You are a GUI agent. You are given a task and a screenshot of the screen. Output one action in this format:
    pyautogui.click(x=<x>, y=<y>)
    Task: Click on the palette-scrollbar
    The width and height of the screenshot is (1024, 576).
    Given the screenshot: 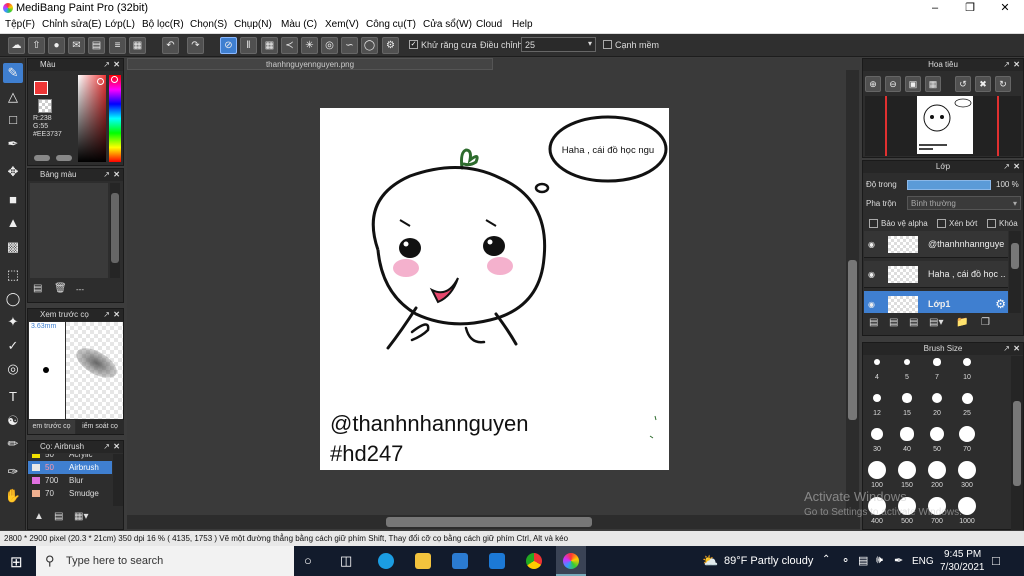 What is the action you would take?
    pyautogui.click(x=115, y=230)
    